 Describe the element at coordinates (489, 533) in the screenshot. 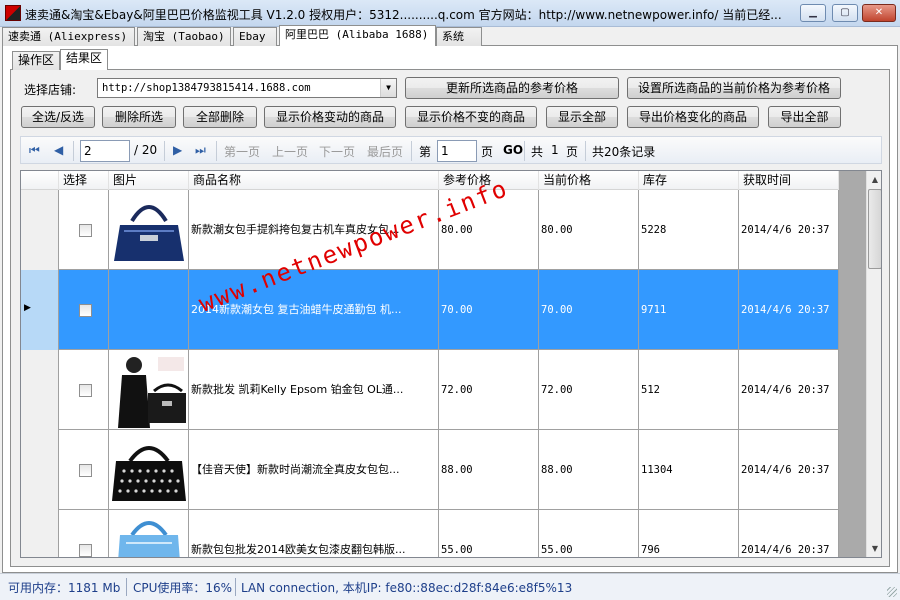

I see `ref-price: 55.00` at that location.